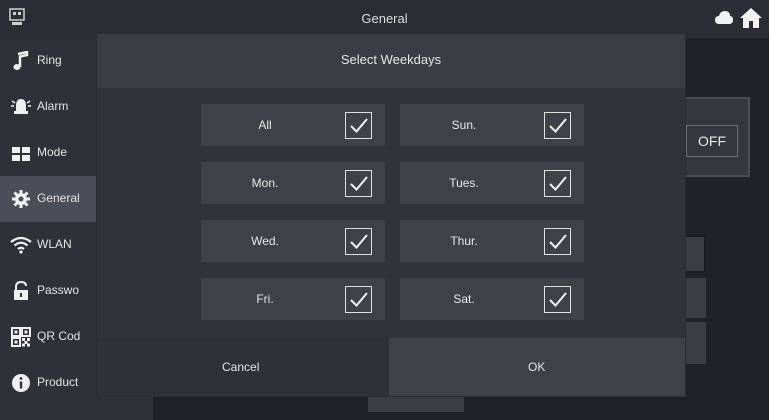 The height and width of the screenshot is (420, 769). I want to click on weekday-option-mon: Mon., so click(293, 183).